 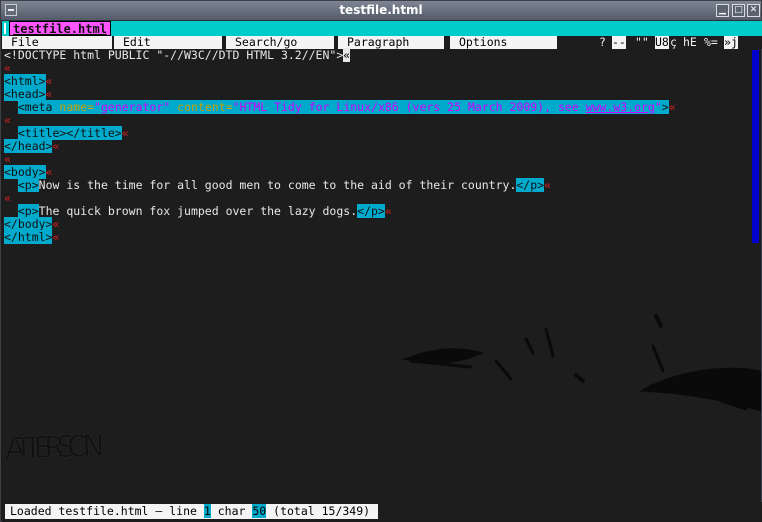 What do you see at coordinates (259, 511) in the screenshot?
I see `status-char-number: 50` at bounding box center [259, 511].